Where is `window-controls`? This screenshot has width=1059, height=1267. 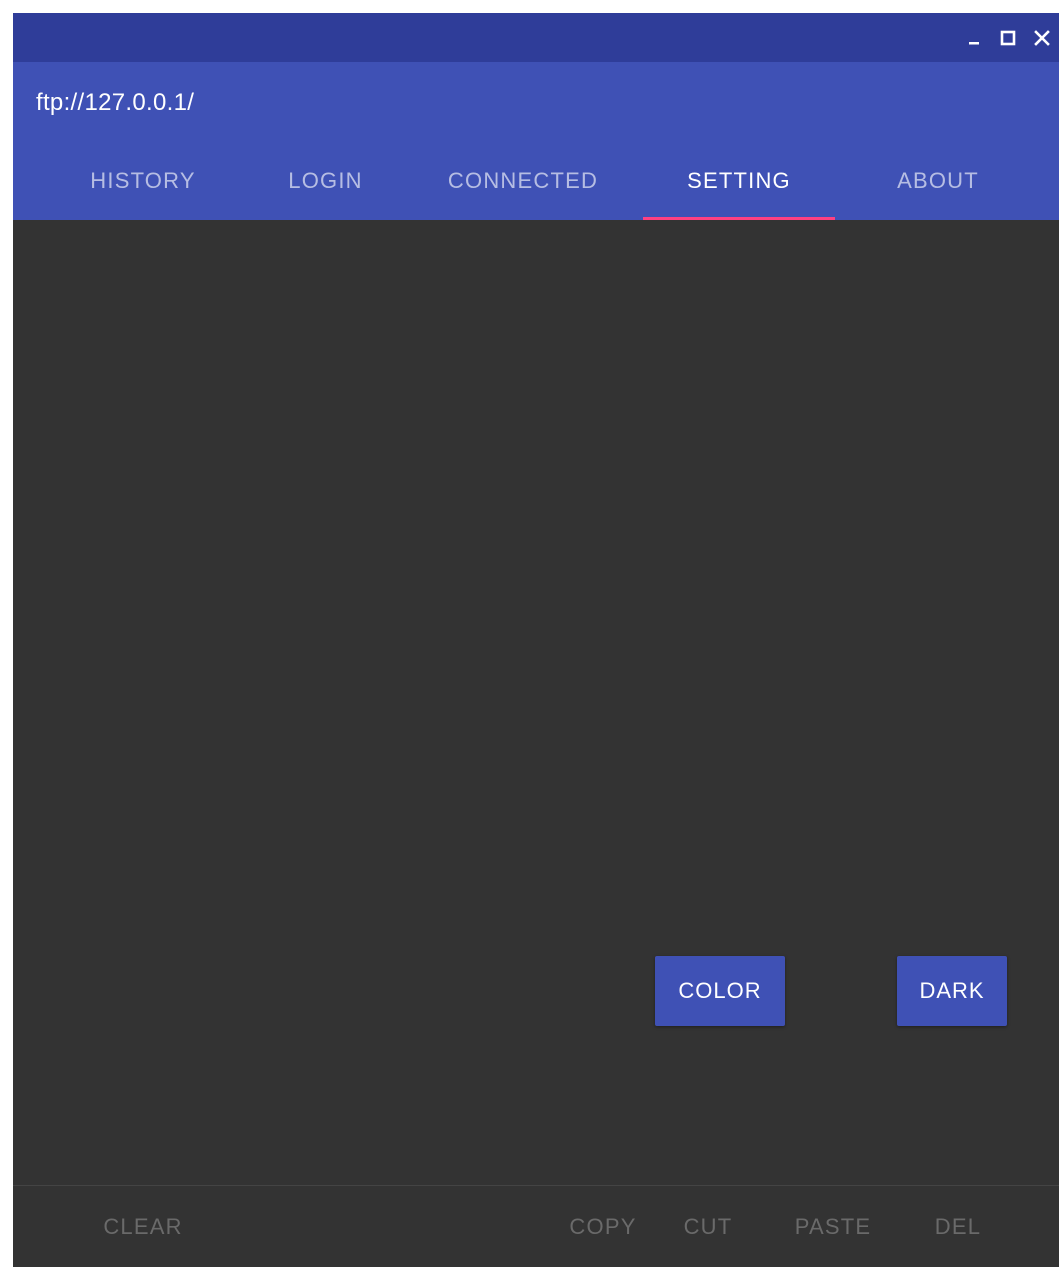 window-controls is located at coordinates (1008, 37).